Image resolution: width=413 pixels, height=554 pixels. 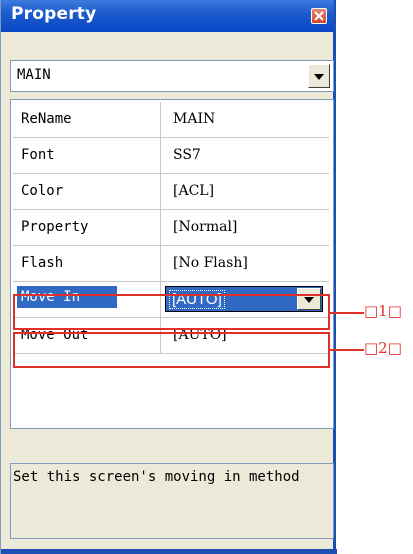 What do you see at coordinates (319, 76) in the screenshot?
I see `chevron-down-icon` at bounding box center [319, 76].